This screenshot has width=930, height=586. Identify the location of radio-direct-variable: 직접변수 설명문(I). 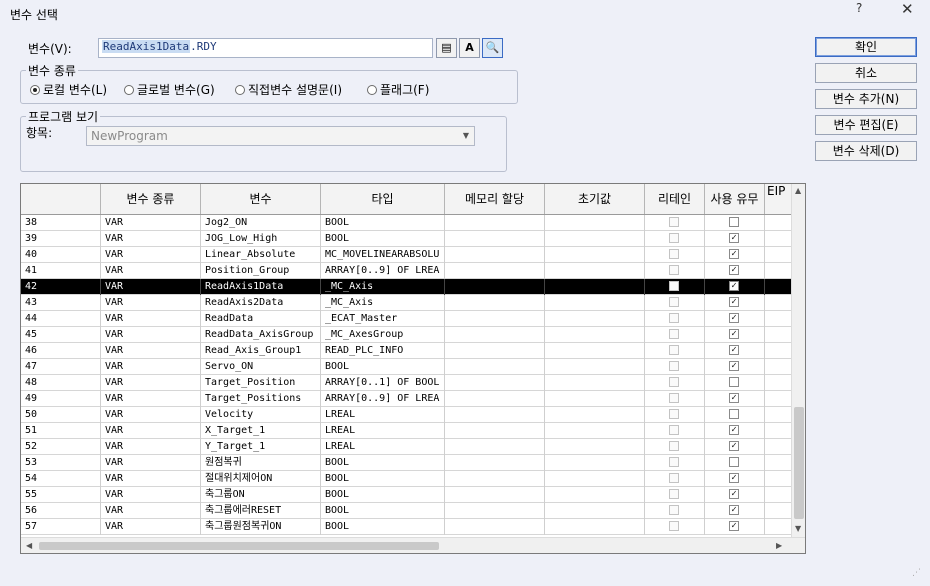
(288, 89).